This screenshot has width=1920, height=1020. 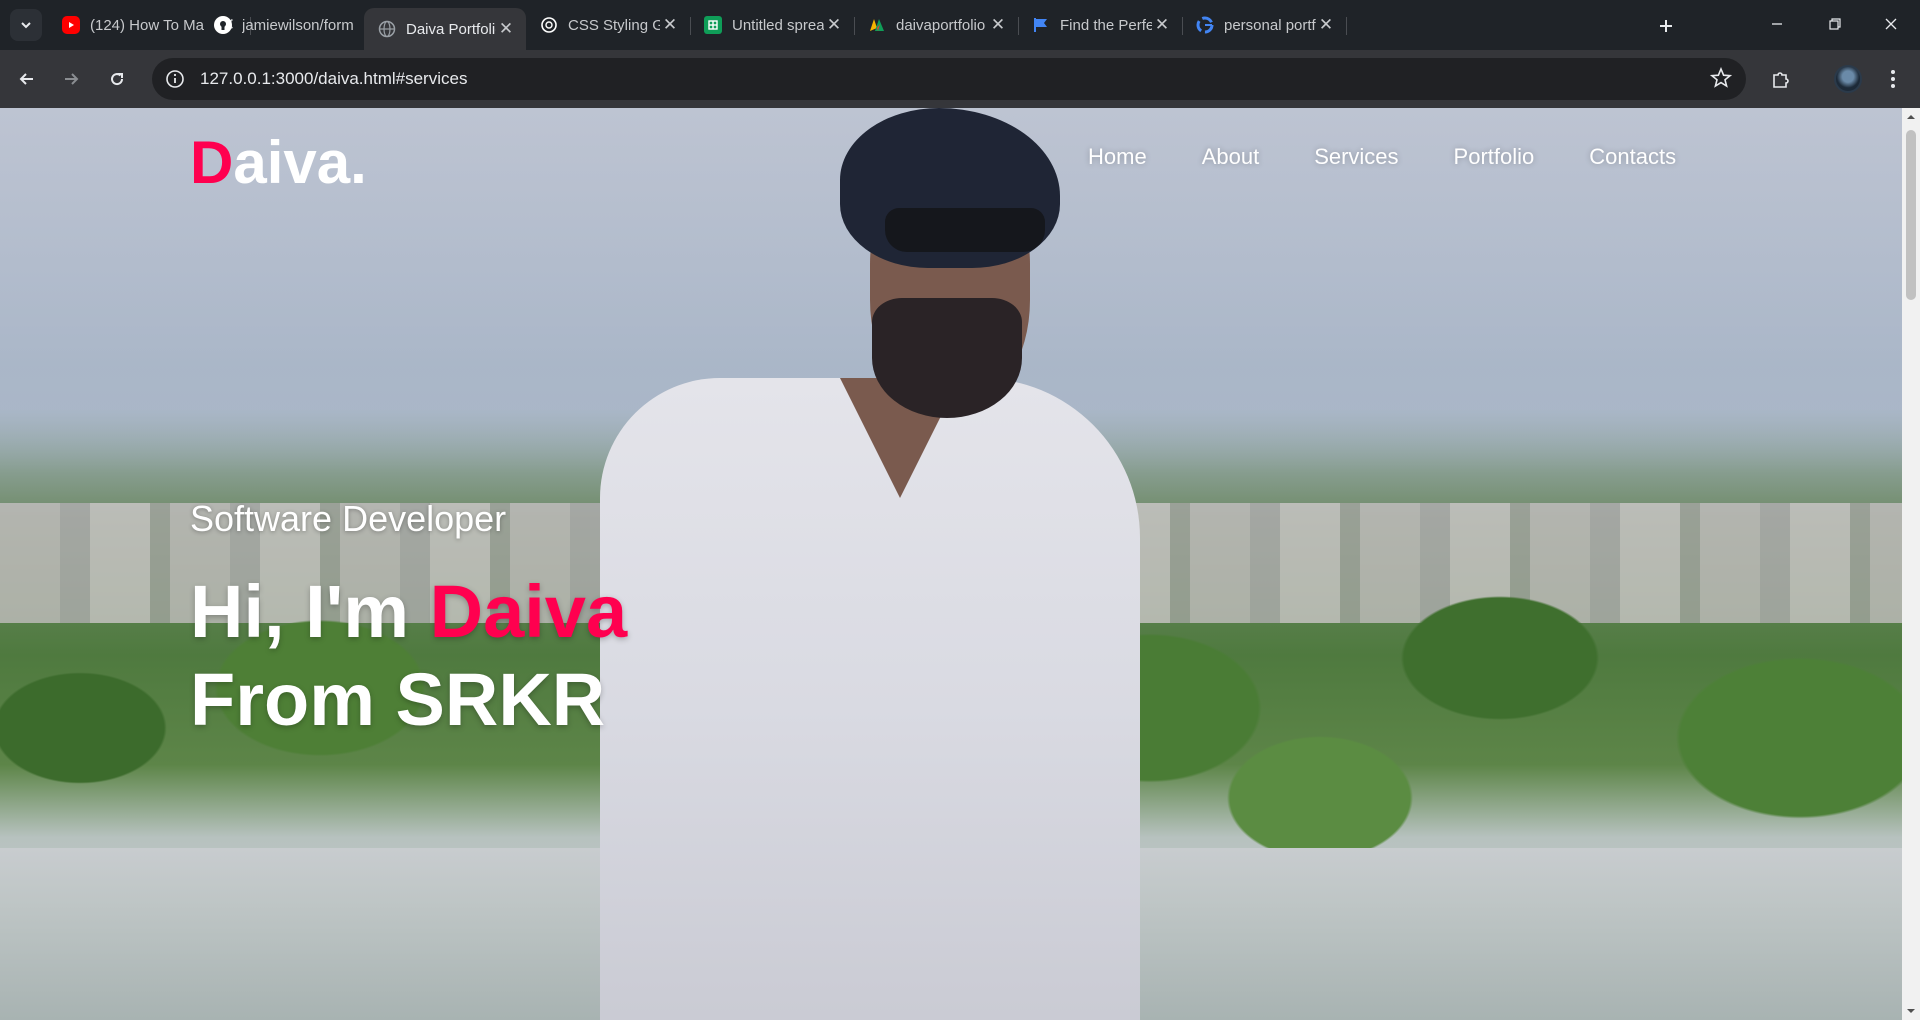 What do you see at coordinates (451, 29) in the screenshot?
I see `tab-title: Daiva Portfolio` at bounding box center [451, 29].